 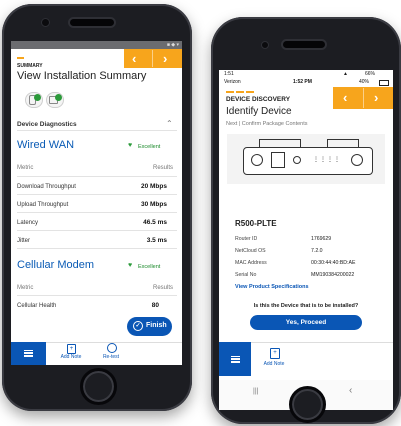 I want to click on finish-label: Finish, so click(x=156, y=325).